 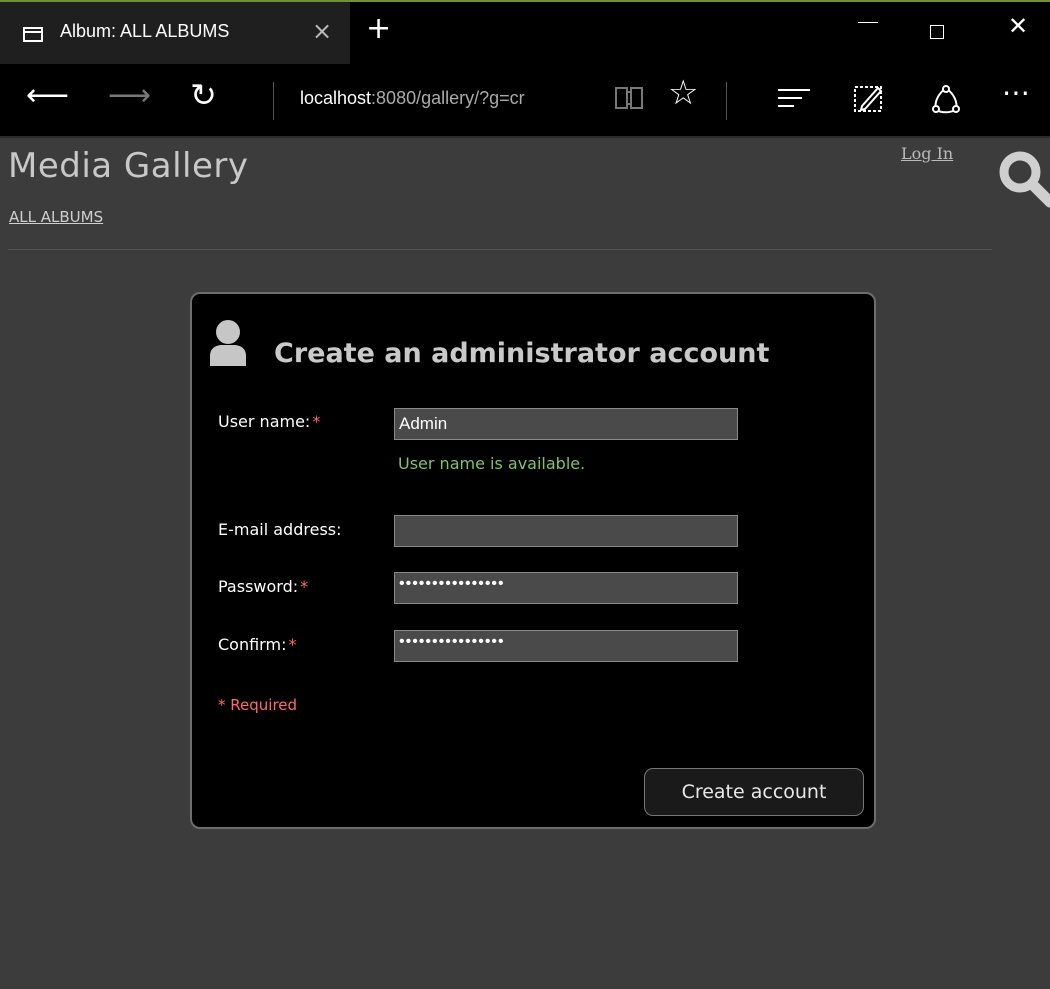 I want to click on reading-view-icon, so click(x=629, y=98).